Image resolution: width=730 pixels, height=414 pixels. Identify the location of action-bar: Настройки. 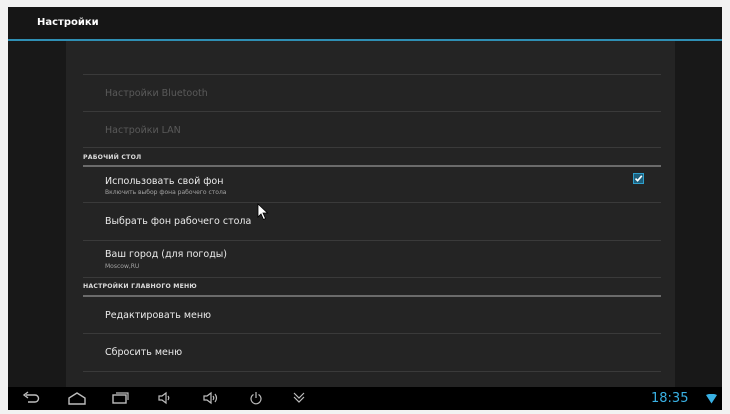
(365, 24).